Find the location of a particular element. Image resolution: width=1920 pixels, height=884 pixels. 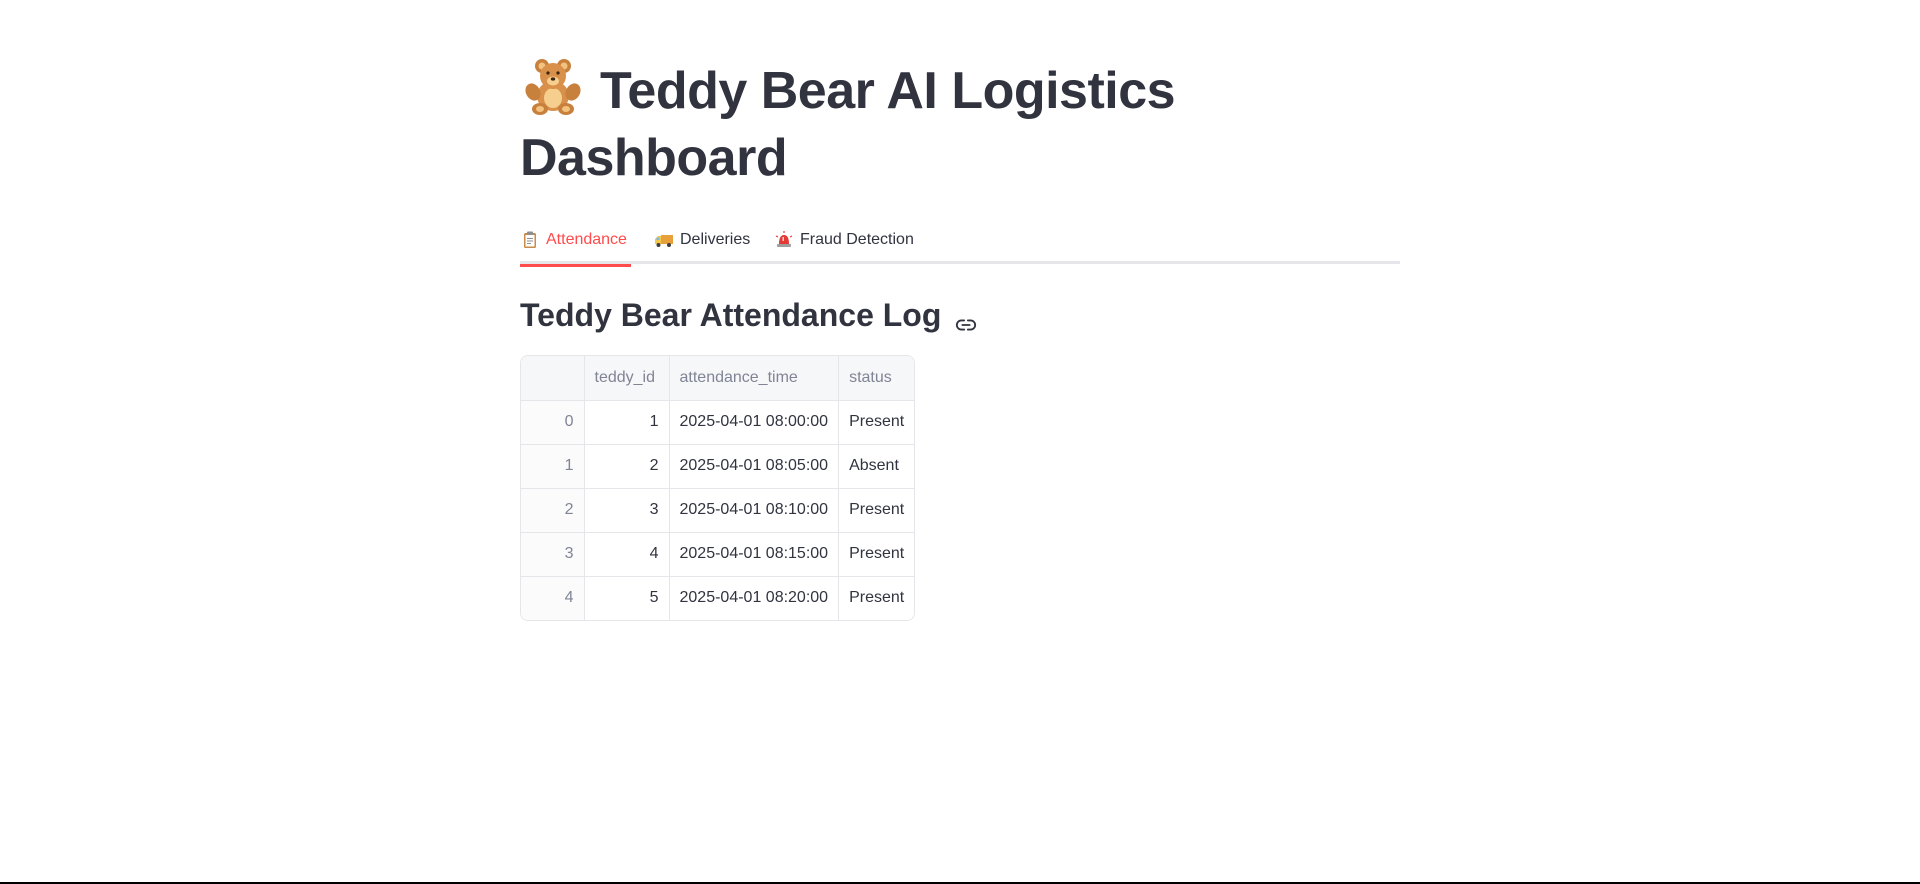

column-header-status: status is located at coordinates (876, 378).